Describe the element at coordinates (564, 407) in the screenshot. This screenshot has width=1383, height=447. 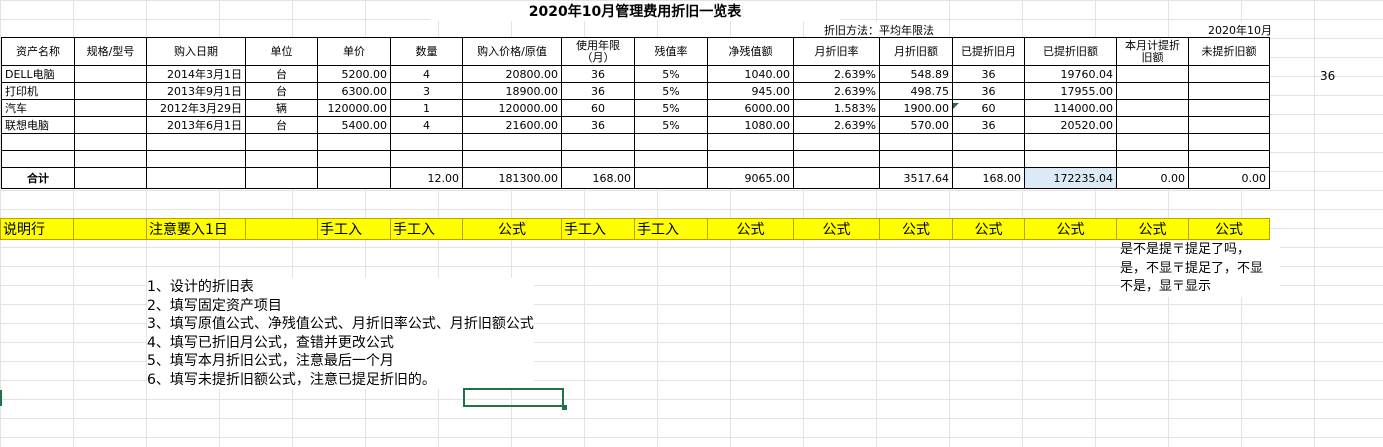
I see `fill-handle` at that location.